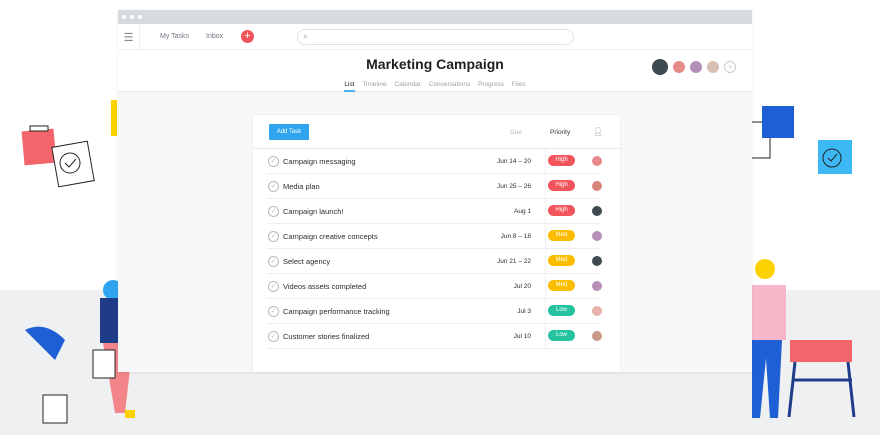 The image size is (880, 435). I want to click on clipboard-illustration-right, so click(800, 140).